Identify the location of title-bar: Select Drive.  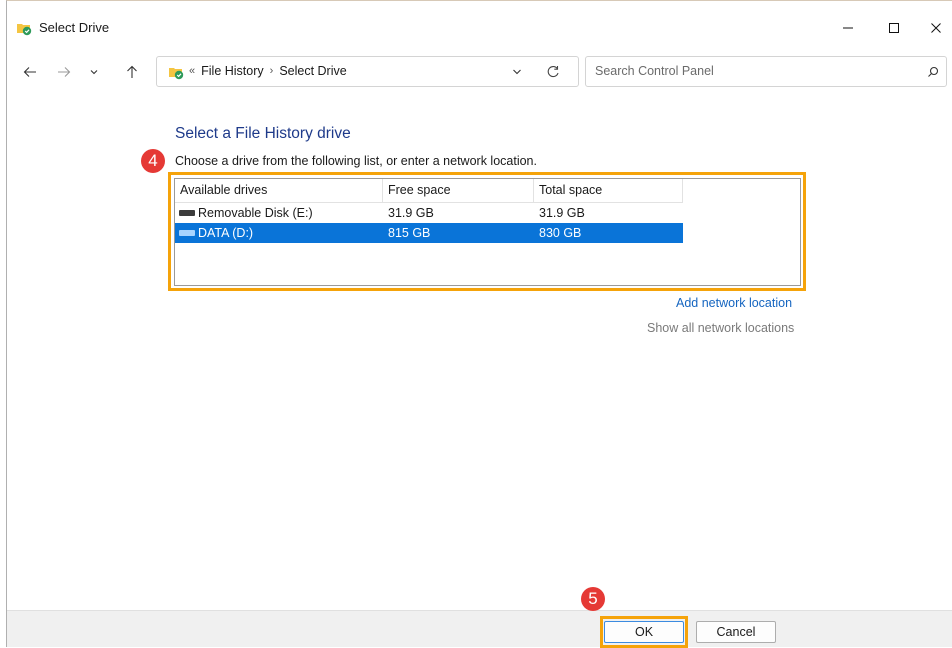
(479, 21).